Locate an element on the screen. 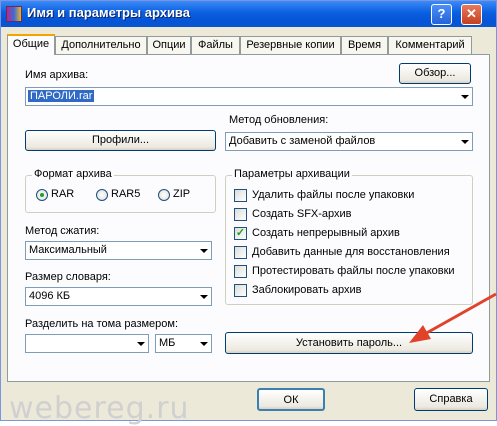 This screenshot has height=426, width=497. tab-advanced: Дополнительно is located at coordinates (101, 45).